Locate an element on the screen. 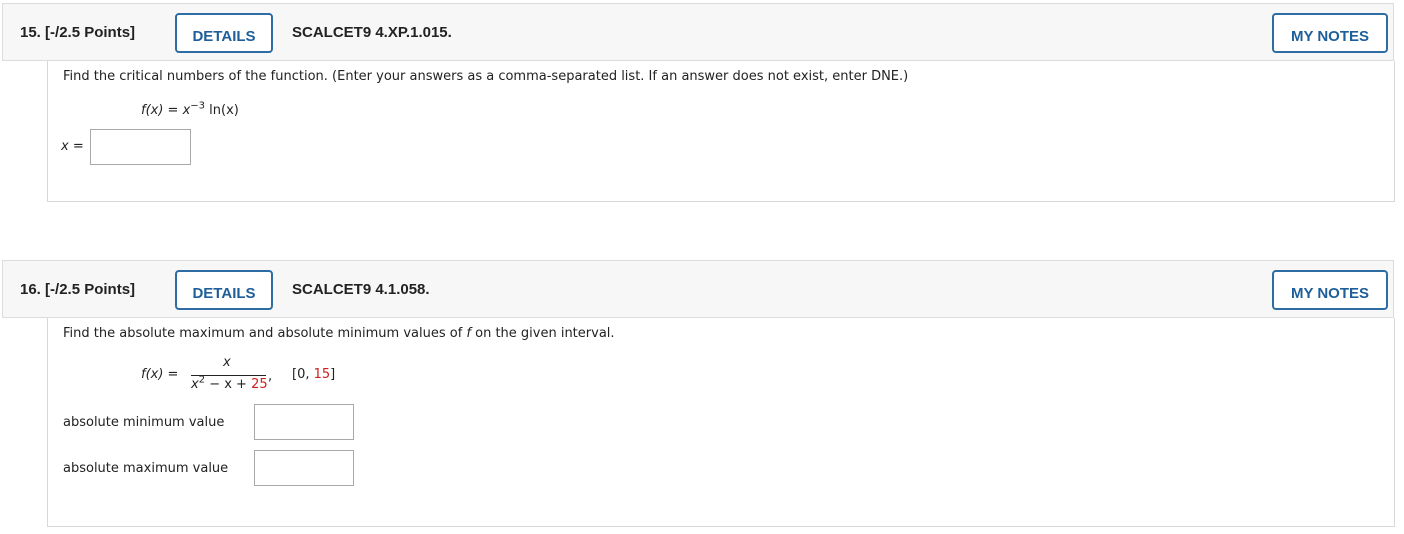  fraction-numerator: x is located at coordinates (227, 362).